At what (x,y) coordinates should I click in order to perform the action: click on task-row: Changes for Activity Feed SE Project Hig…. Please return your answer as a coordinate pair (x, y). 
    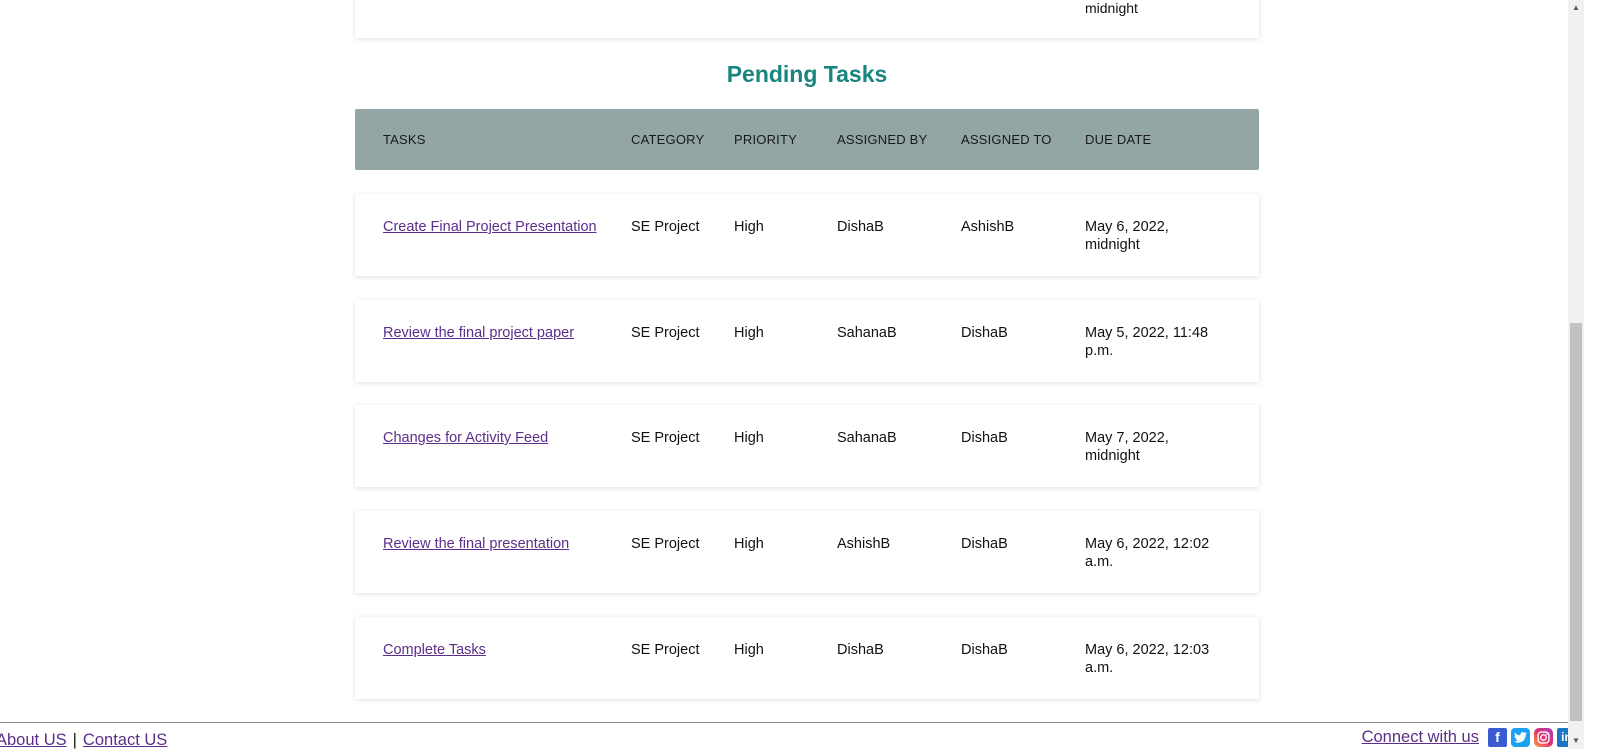
    Looking at the image, I should click on (807, 446).